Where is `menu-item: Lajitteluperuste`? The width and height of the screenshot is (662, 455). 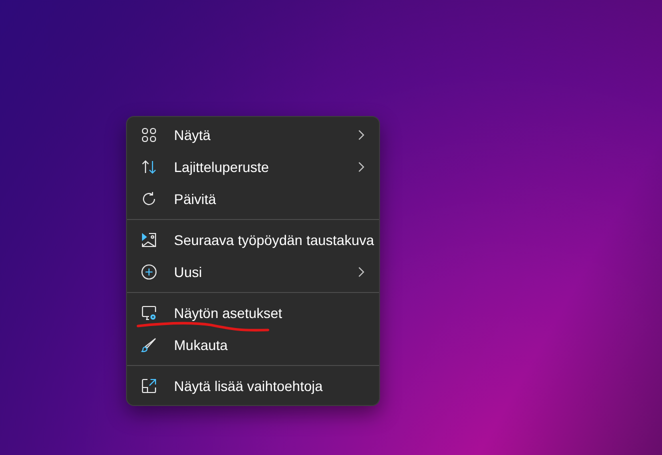 menu-item: Lajitteluperuste is located at coordinates (253, 167).